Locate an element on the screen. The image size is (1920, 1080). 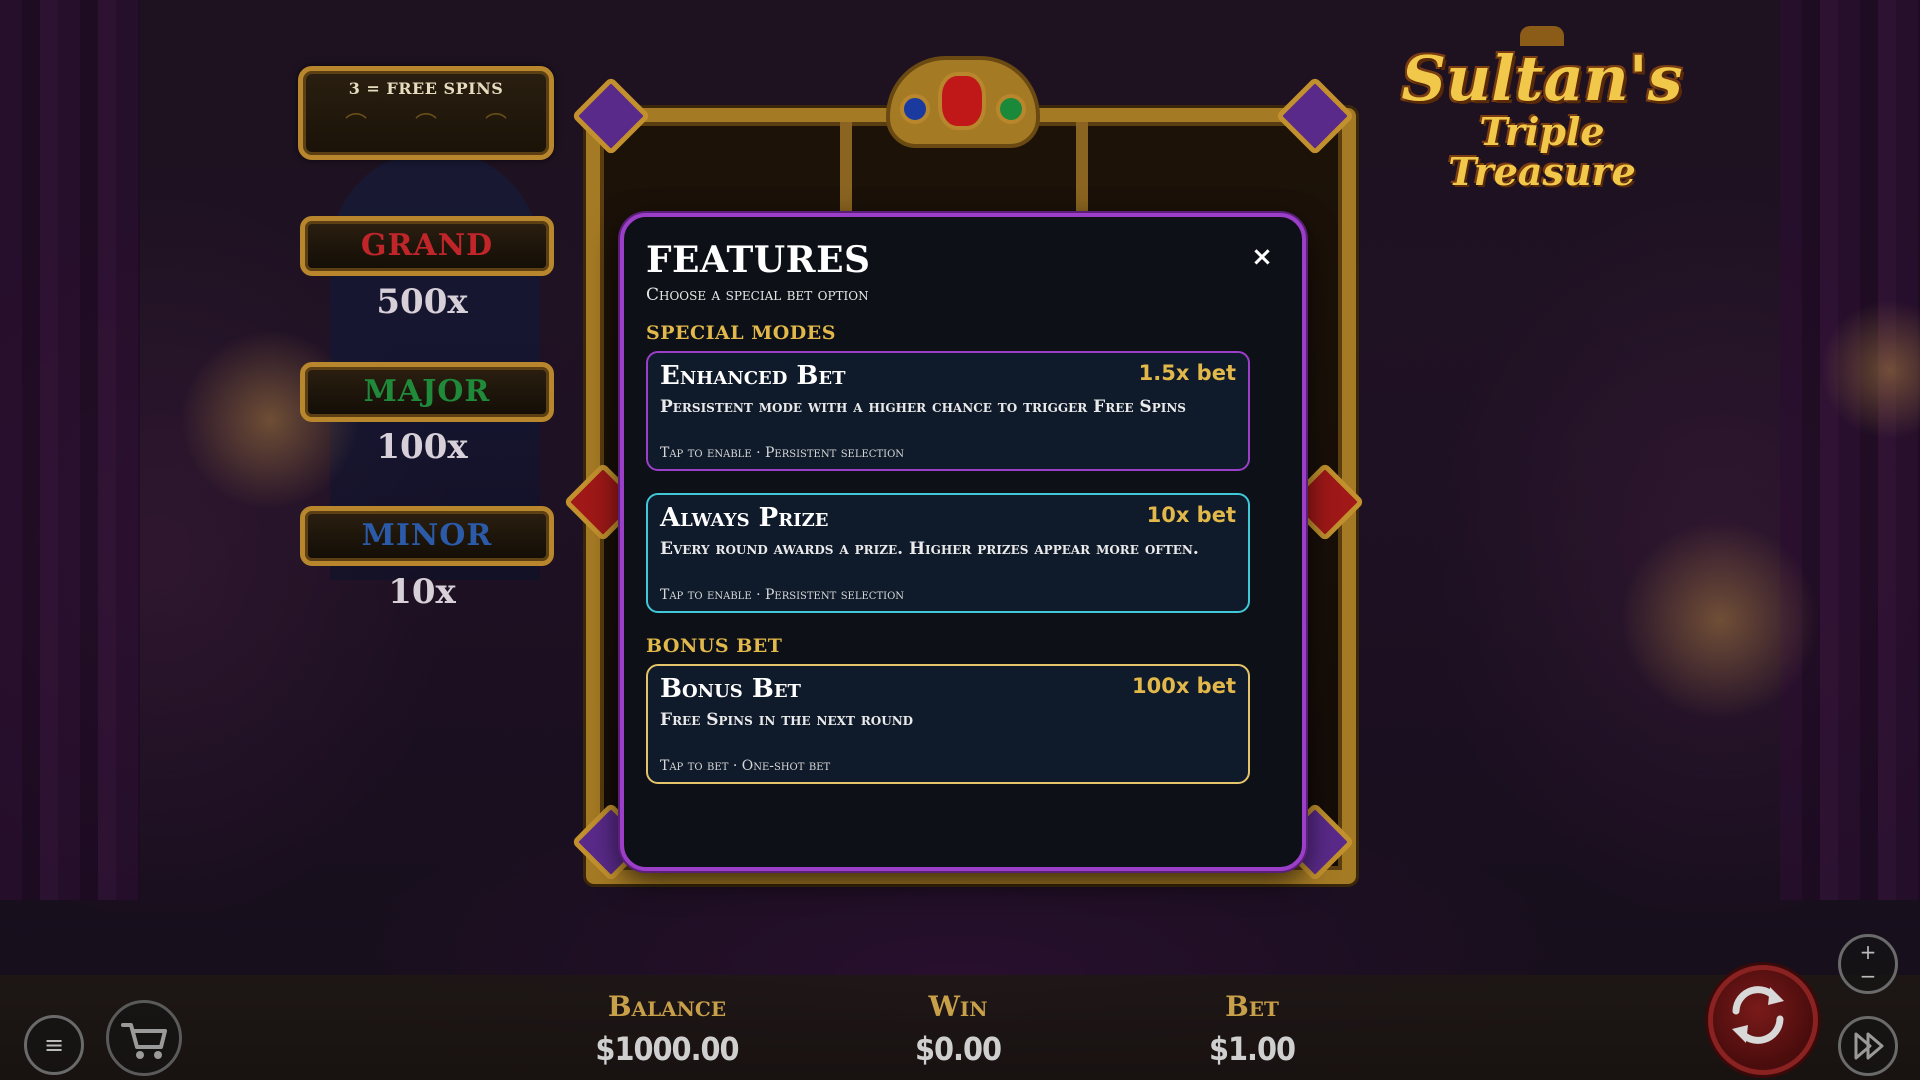
jackpot-grand-value: 500x is located at coordinates (422, 302).